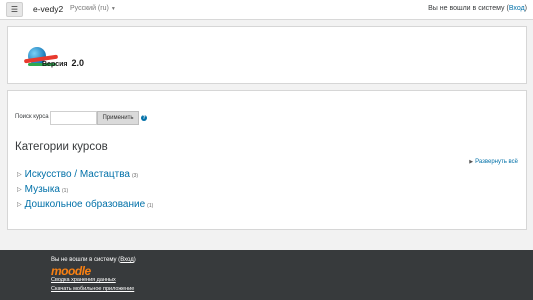 This screenshot has width=533, height=300. Describe the element at coordinates (517, 8) in the screenshot. I see `login-link: Вход` at that location.